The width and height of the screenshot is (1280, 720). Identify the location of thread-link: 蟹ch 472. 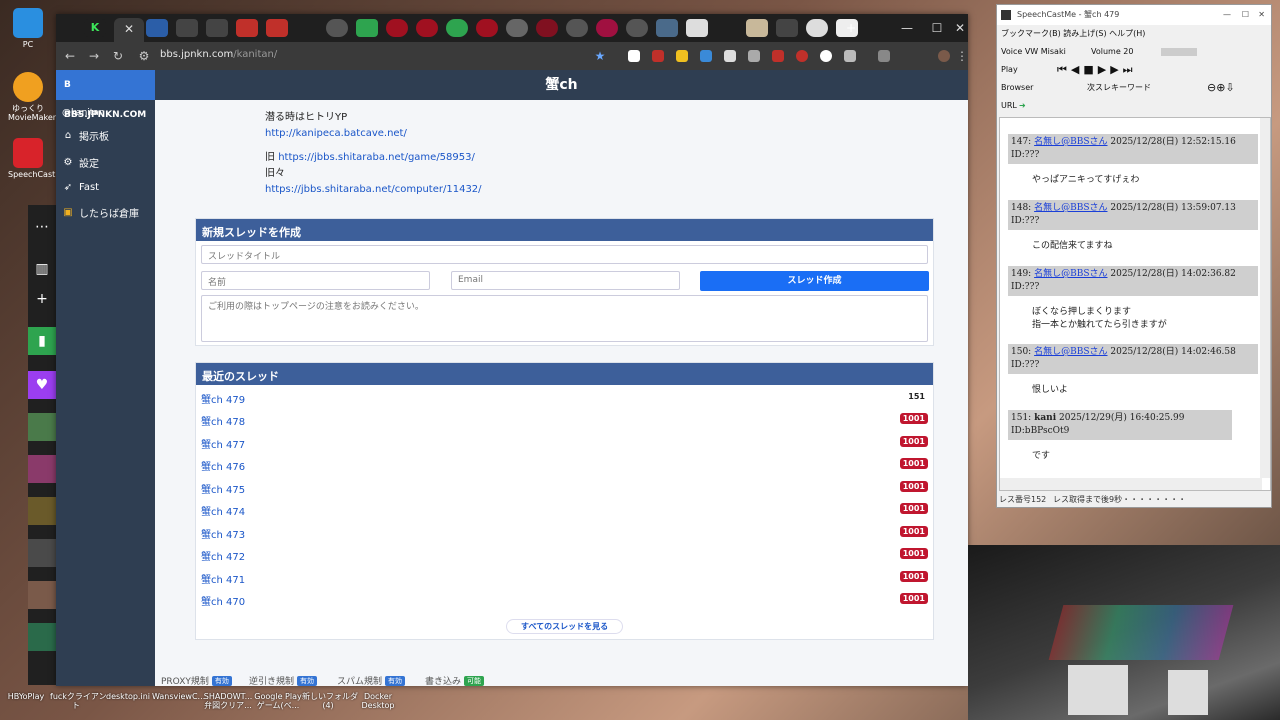
(223, 555).